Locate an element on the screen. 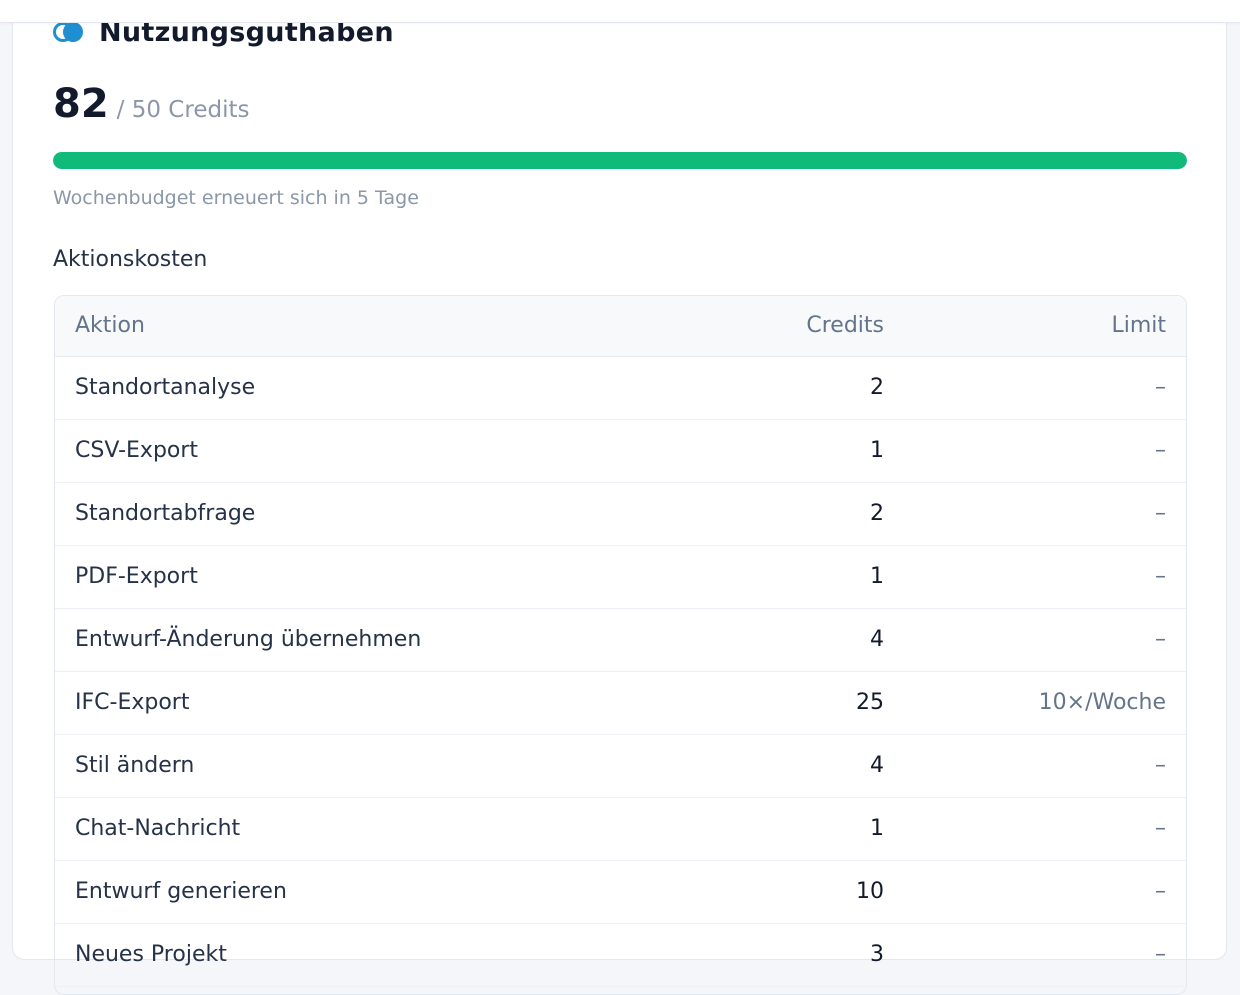 This screenshot has width=1240, height=995. table-row: Chat-Nachricht 1 – is located at coordinates (620, 829).